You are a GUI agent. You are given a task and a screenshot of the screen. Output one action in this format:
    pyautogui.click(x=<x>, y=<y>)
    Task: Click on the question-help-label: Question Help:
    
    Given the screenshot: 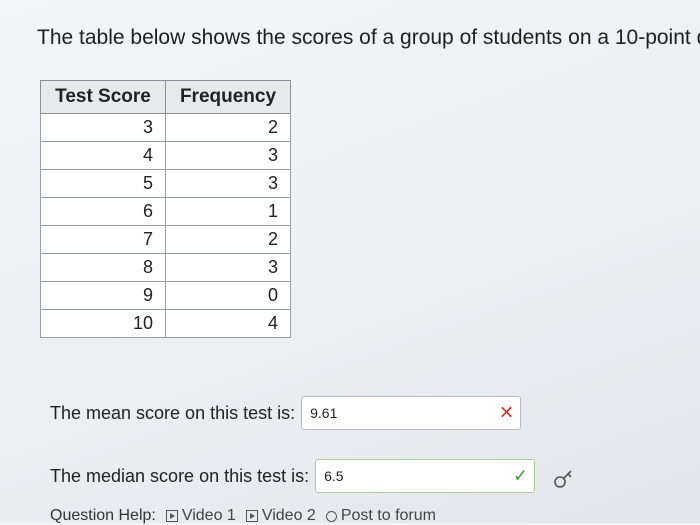 What is the action you would take?
    pyautogui.click(x=103, y=515)
    